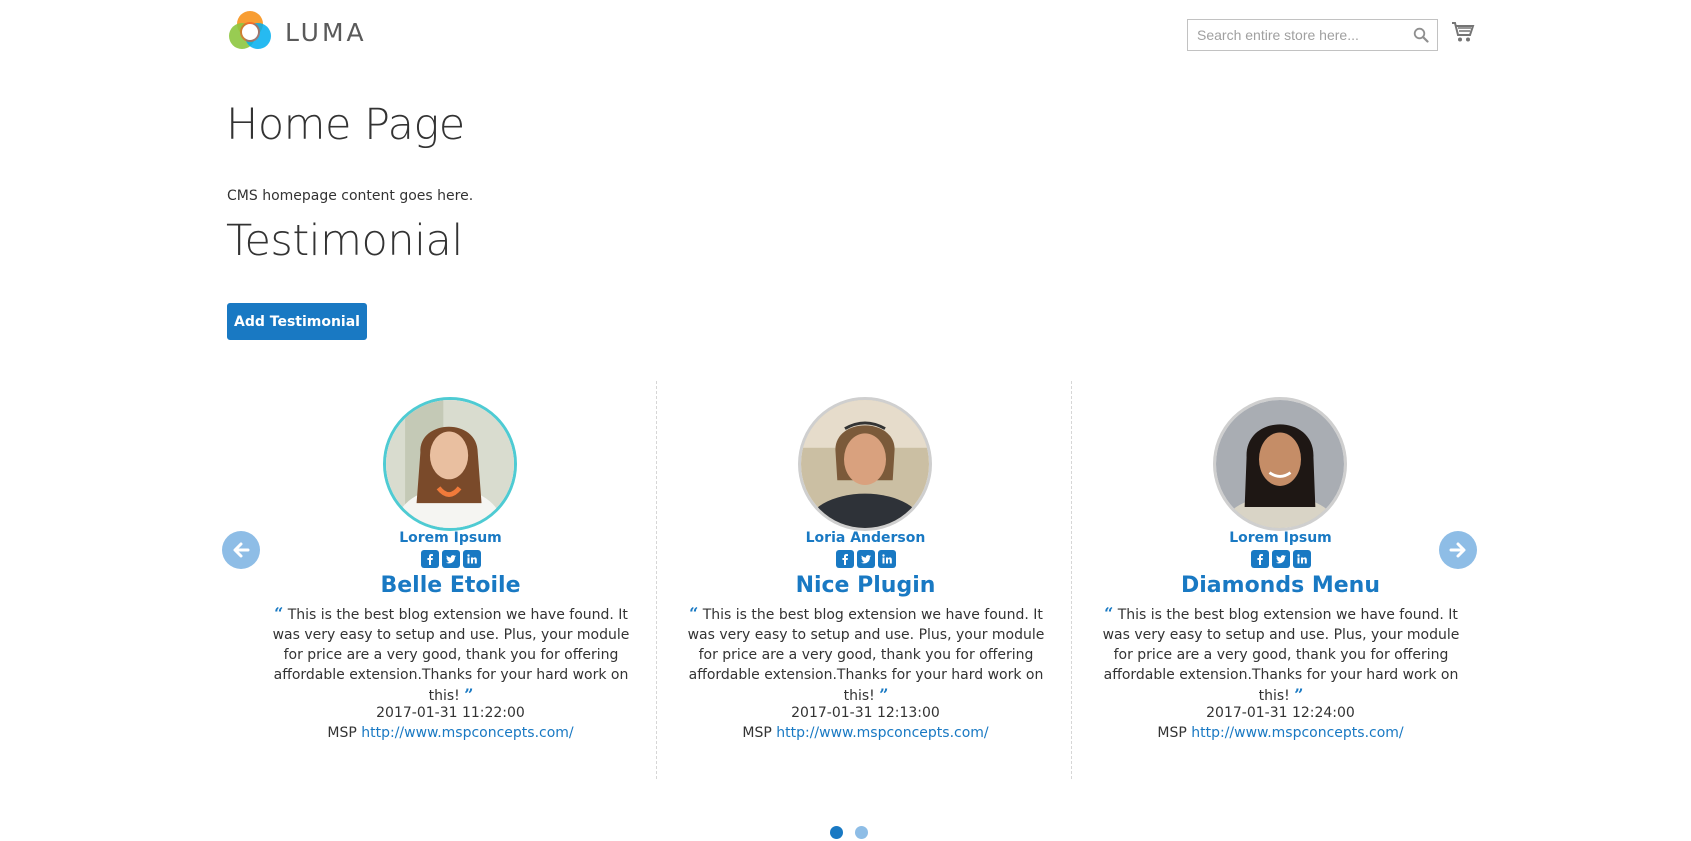 The height and width of the screenshot is (841, 1691). I want to click on luma-logo-icon, so click(250, 30).